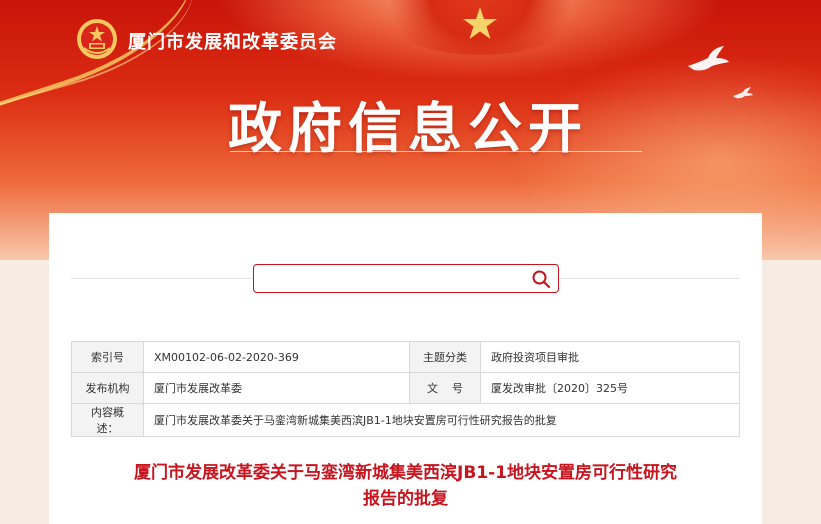 The image size is (821, 524). I want to click on category-value: 政府投资项目审批, so click(610, 357).